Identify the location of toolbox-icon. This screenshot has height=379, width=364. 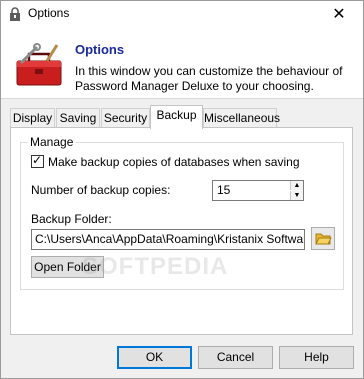
(39, 64).